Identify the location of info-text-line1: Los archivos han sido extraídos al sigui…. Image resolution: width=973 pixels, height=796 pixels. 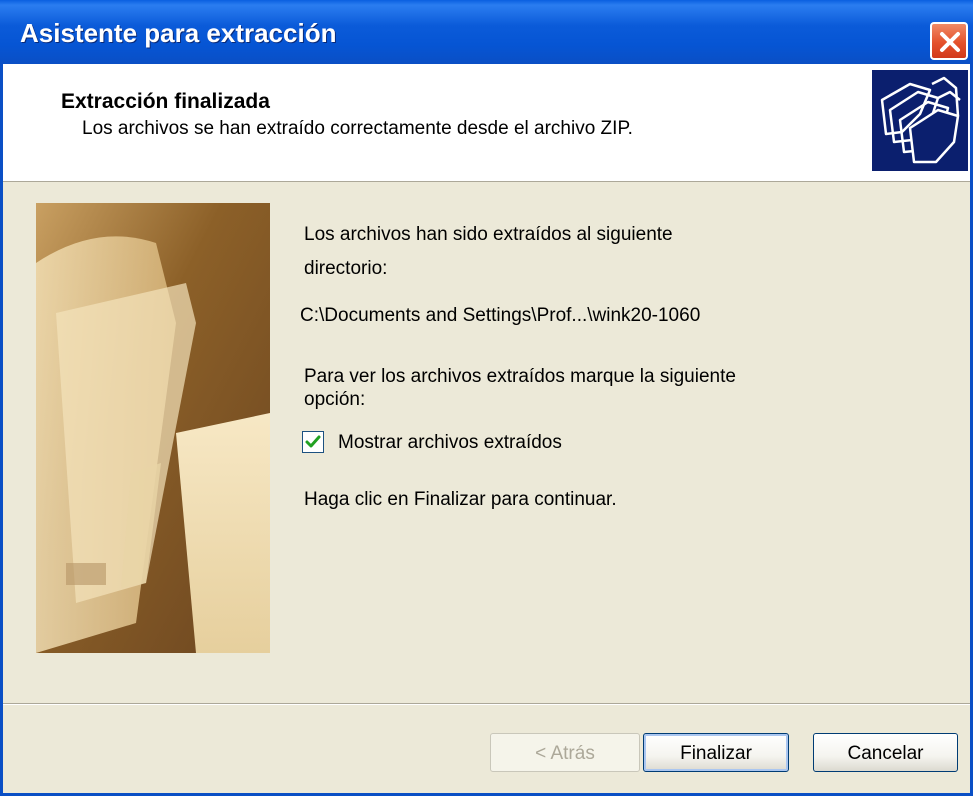
(488, 234).